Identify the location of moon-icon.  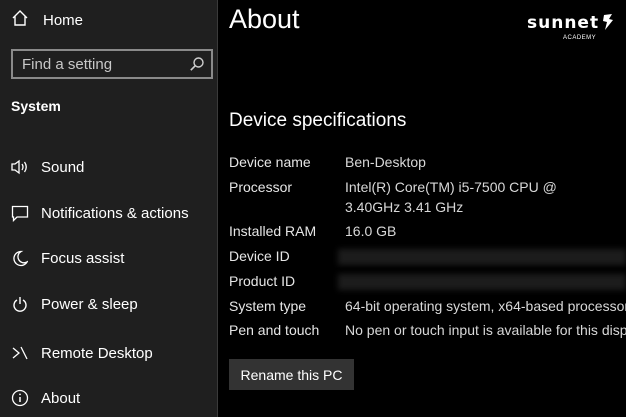
(20, 258).